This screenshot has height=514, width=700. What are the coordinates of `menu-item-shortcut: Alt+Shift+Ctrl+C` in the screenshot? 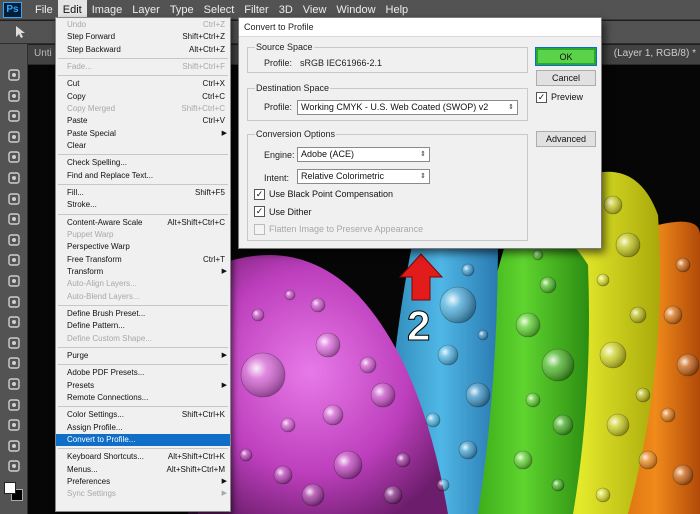 It's located at (196, 222).